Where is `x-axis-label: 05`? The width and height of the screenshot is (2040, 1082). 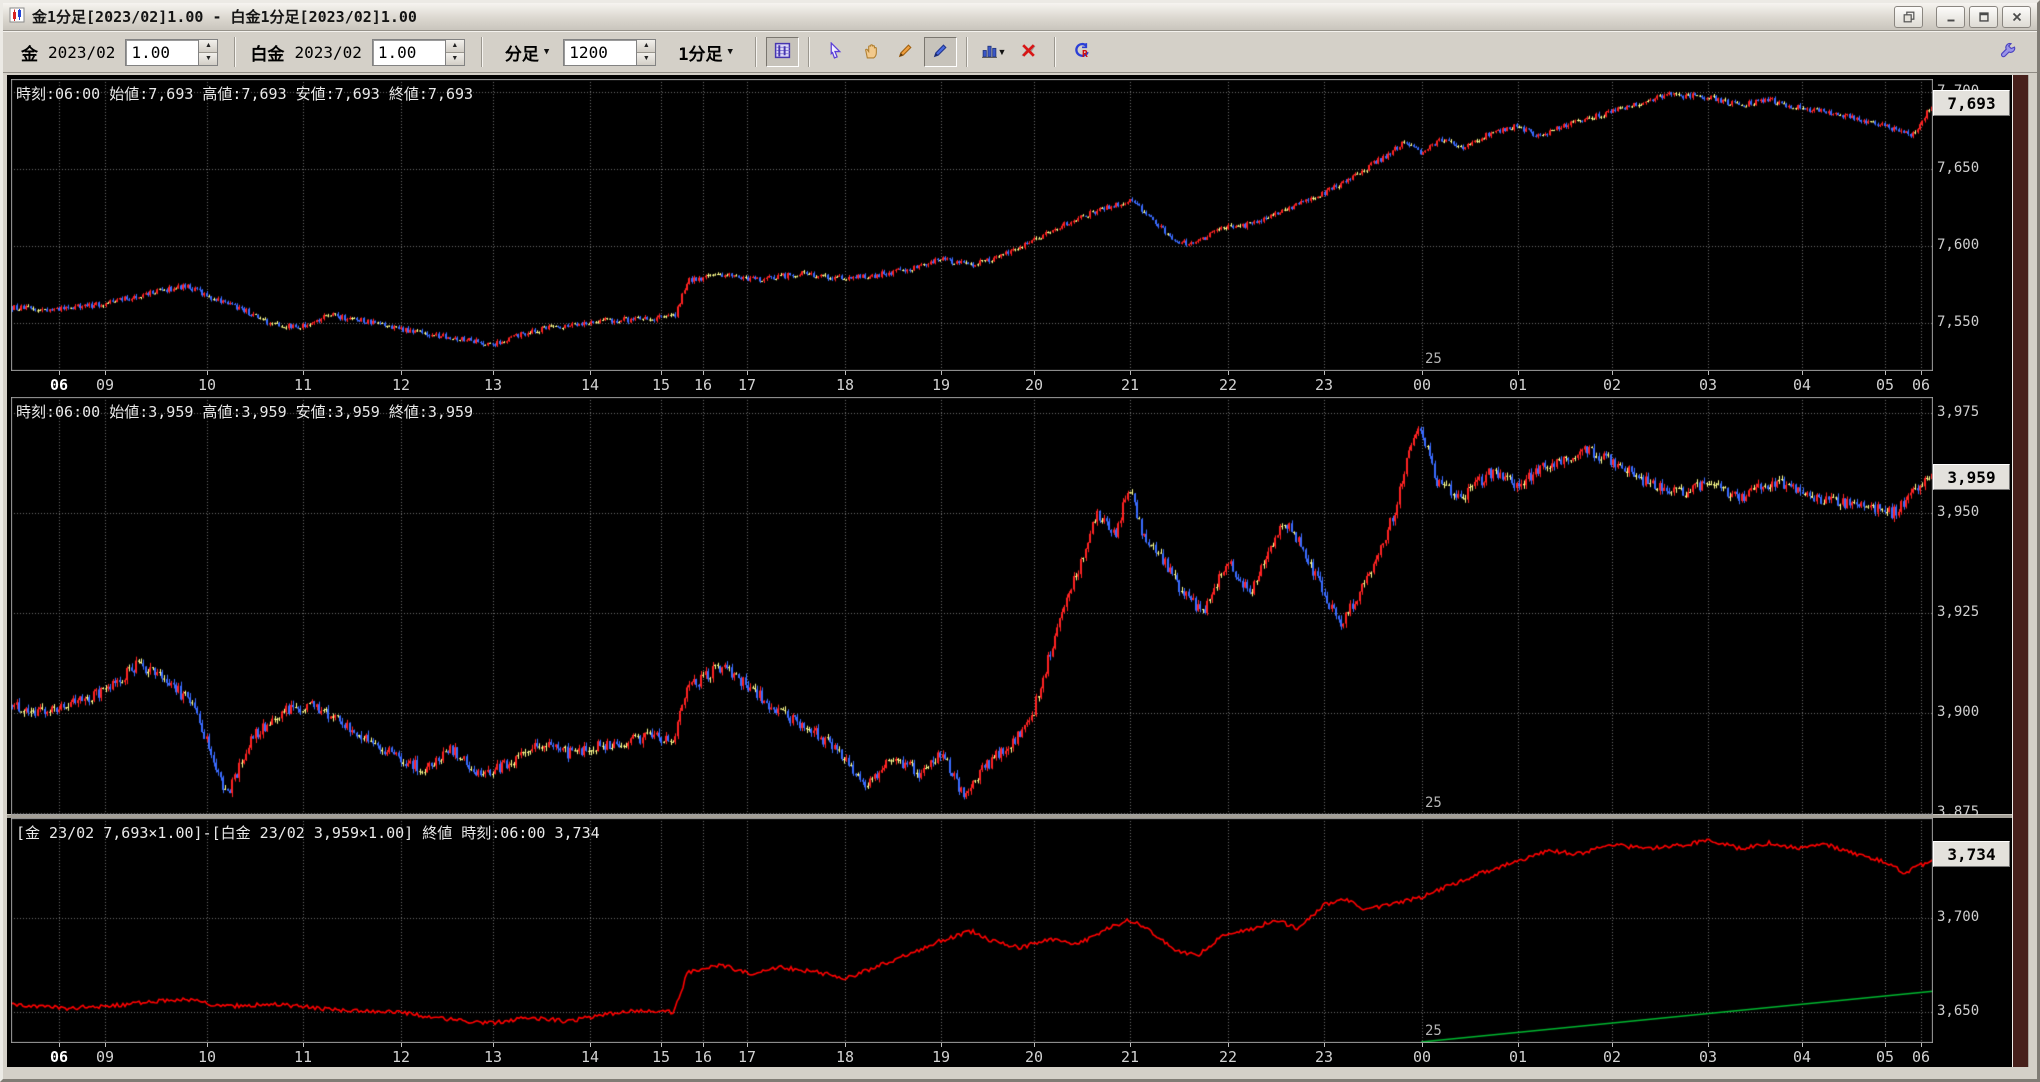
x-axis-label: 05 is located at coordinates (1885, 1057).